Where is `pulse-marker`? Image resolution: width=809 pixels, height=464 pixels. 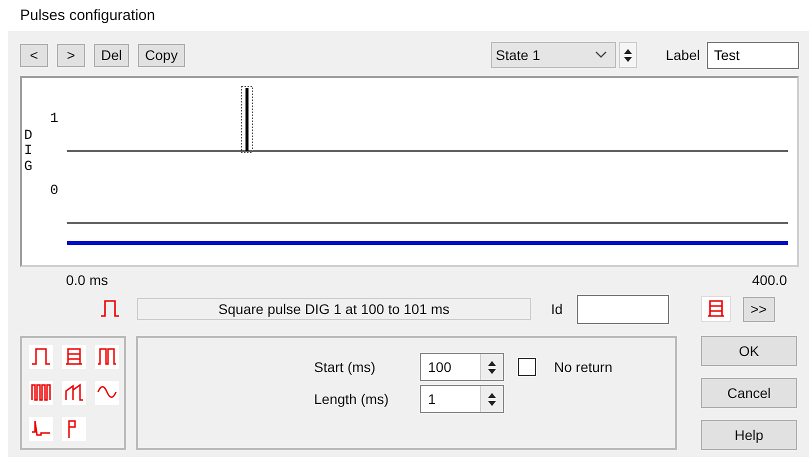 pulse-marker is located at coordinates (247, 119).